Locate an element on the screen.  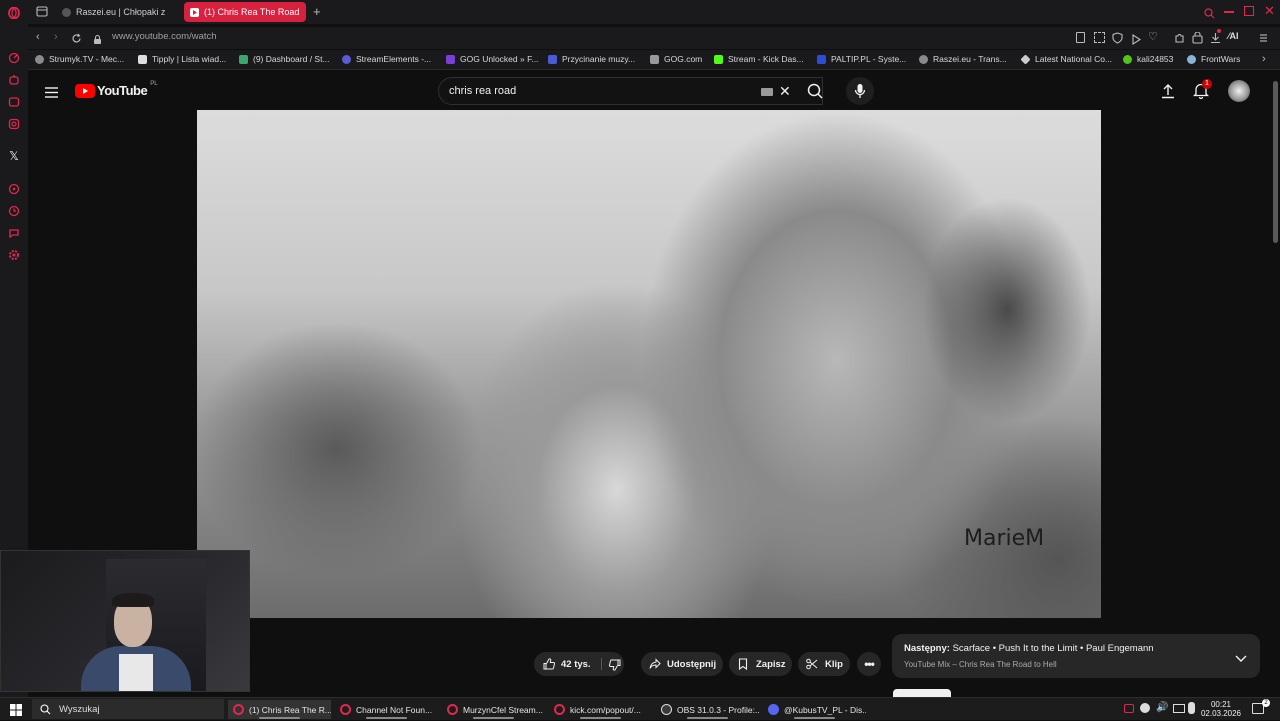
microphone-tray-icon is located at coordinates (1191, 708).